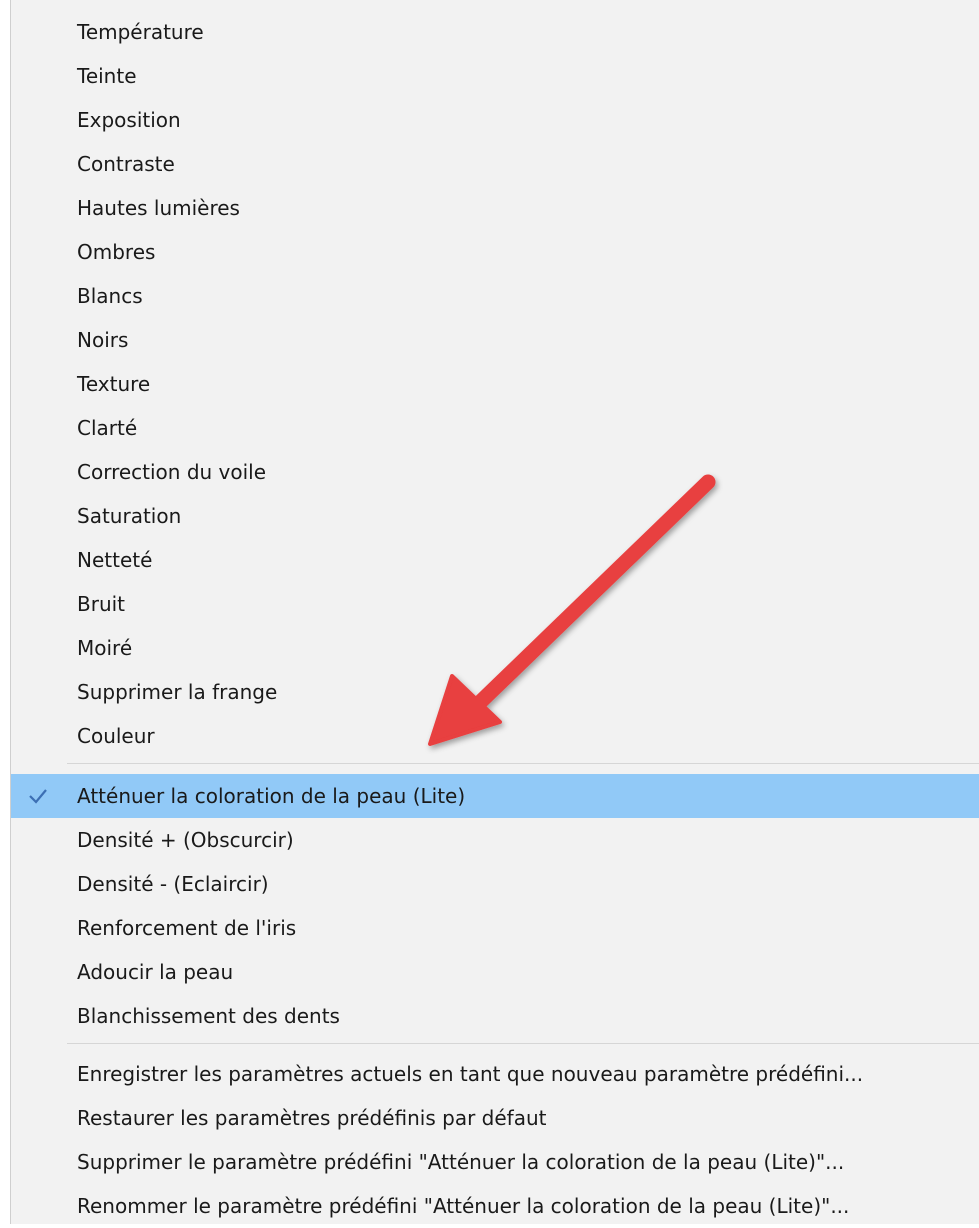  Describe the element at coordinates (177, 692) in the screenshot. I see `menu-item-label: Supprimer la frange` at that location.